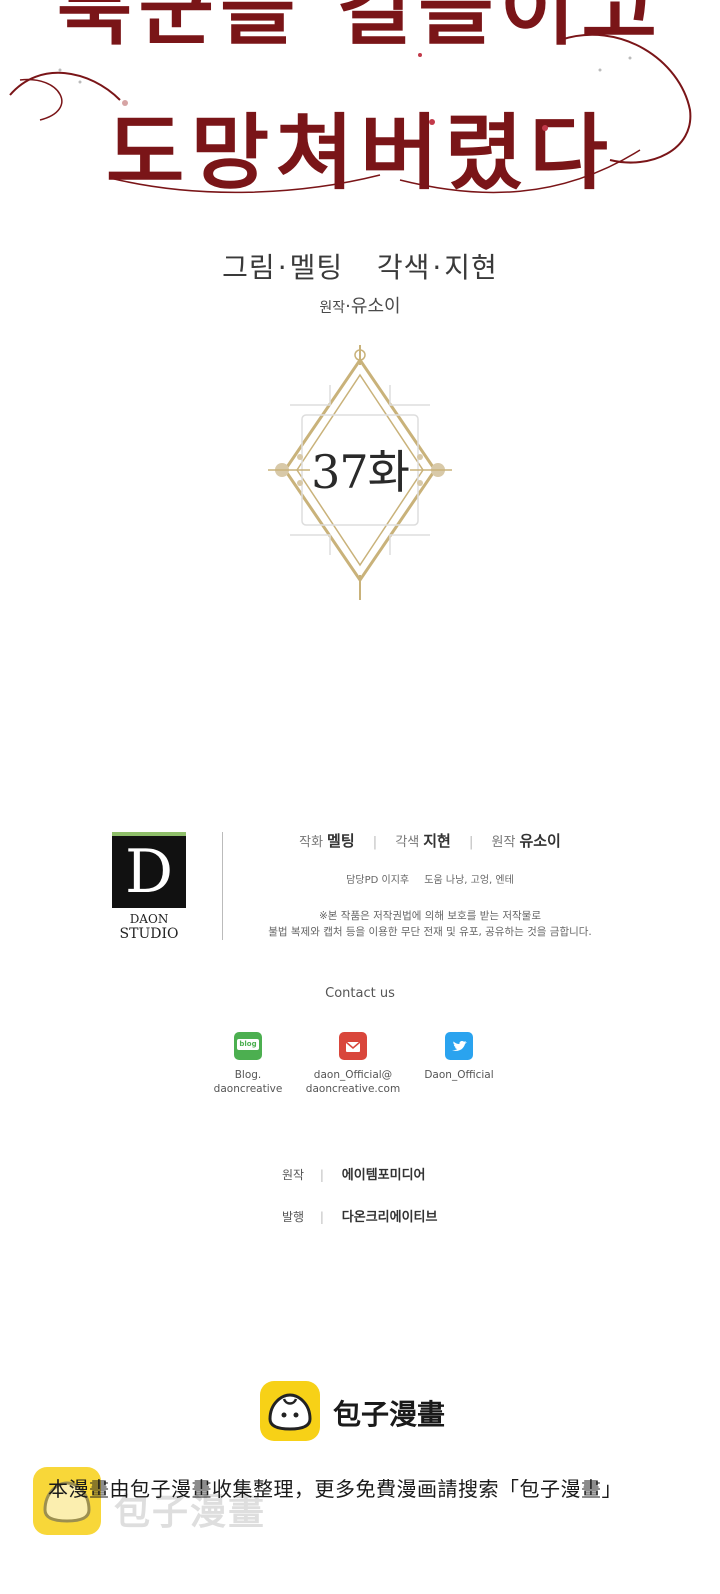 This screenshot has height=1594, width=720. What do you see at coordinates (248, 1064) in the screenshot?
I see `contact-blog: blog Blog. daoncreative` at bounding box center [248, 1064].